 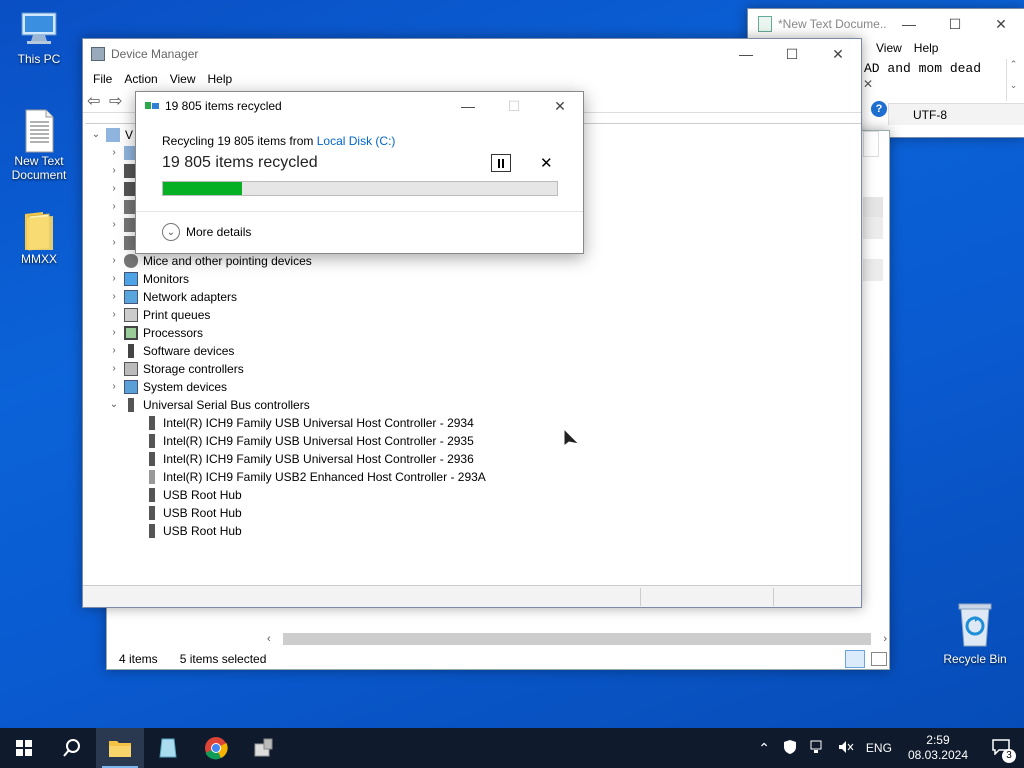 What do you see at coordinates (938, 740) in the screenshot?
I see `clock-time: 2:59` at bounding box center [938, 740].